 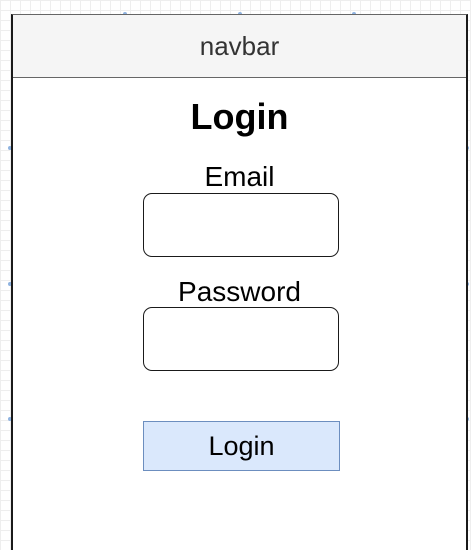 What do you see at coordinates (241, 446) in the screenshot?
I see `login-button: Login` at bounding box center [241, 446].